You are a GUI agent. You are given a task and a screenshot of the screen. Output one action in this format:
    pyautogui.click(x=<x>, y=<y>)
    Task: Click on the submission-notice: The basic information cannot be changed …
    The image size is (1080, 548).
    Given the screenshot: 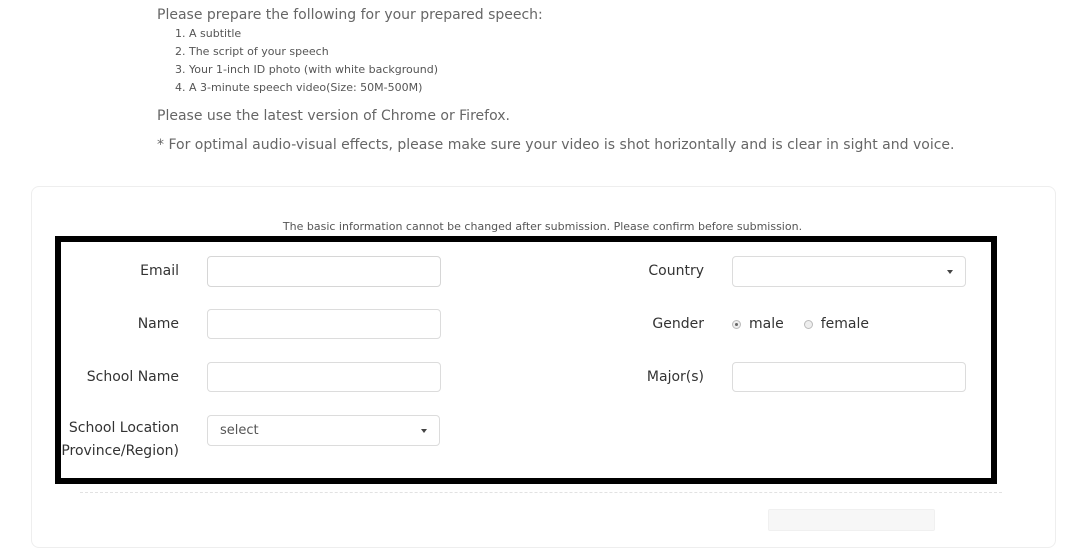 What is the action you would take?
    pyautogui.click(x=542, y=226)
    